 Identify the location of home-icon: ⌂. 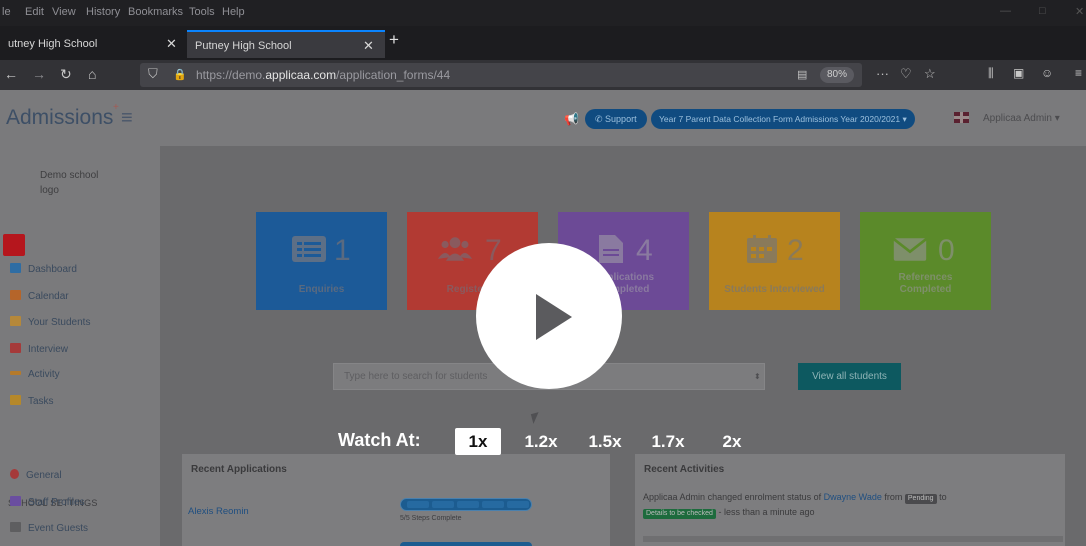
(92, 74).